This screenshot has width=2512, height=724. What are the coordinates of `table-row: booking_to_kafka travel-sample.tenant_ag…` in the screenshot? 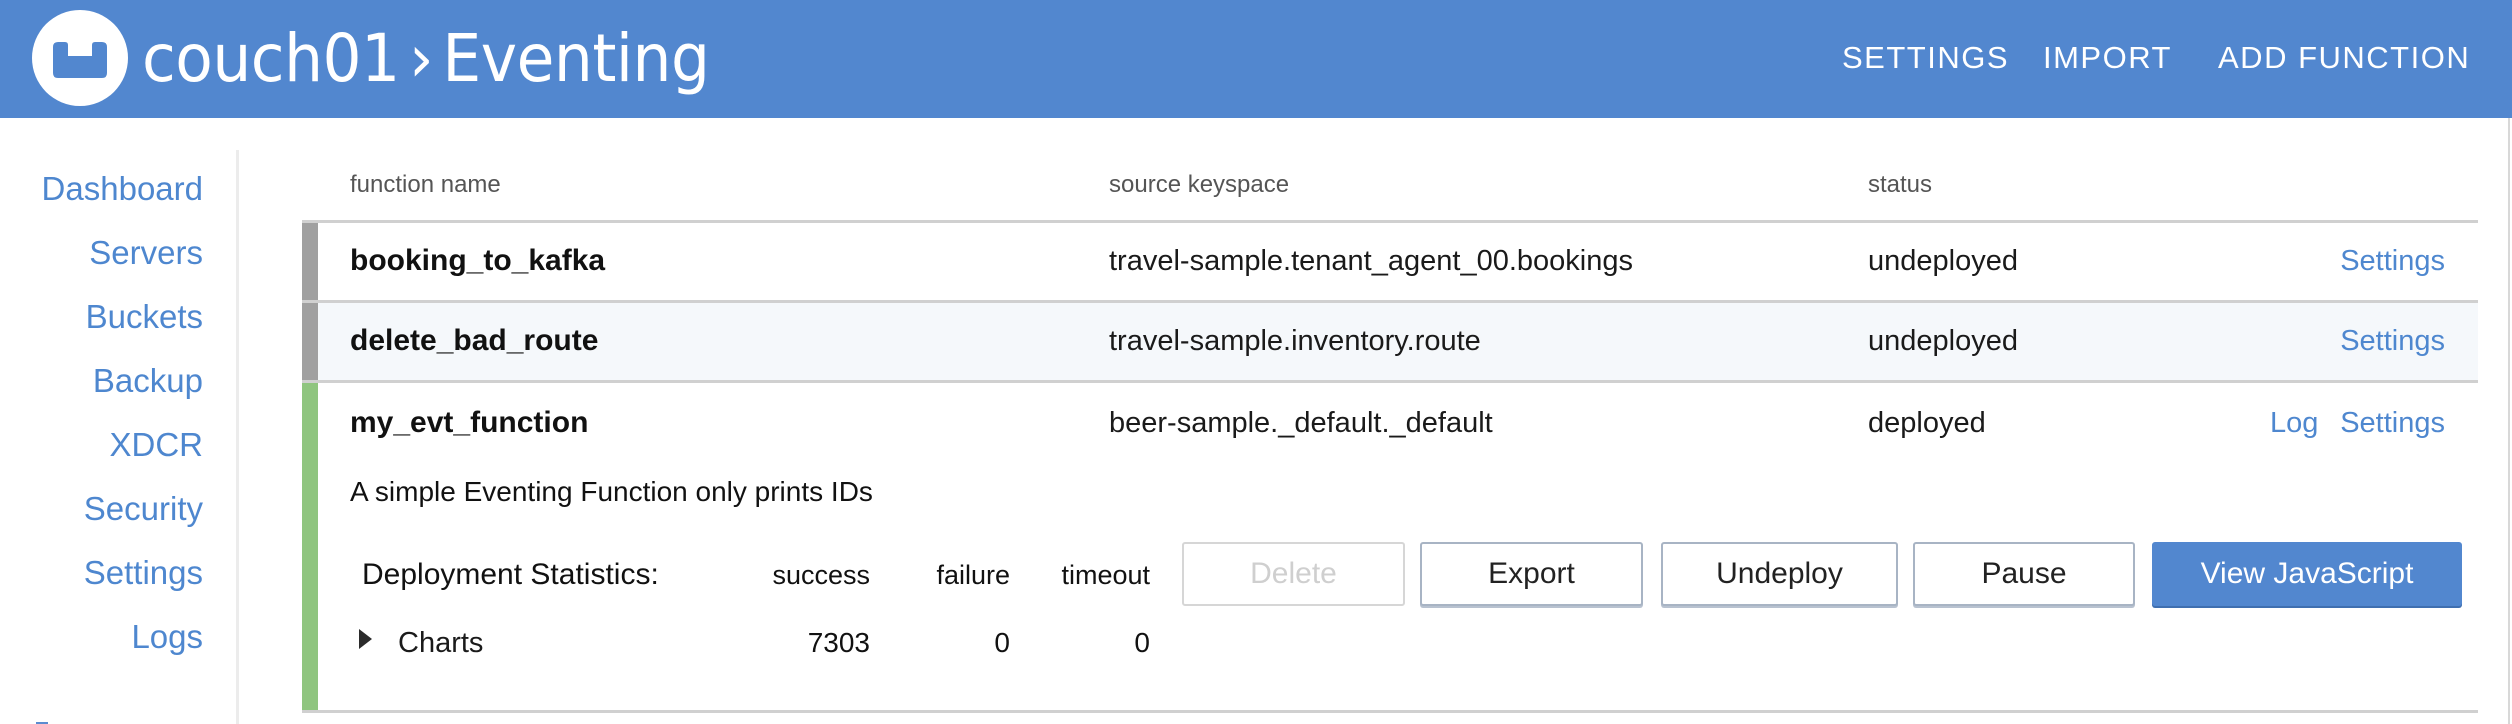 It's located at (1390, 260).